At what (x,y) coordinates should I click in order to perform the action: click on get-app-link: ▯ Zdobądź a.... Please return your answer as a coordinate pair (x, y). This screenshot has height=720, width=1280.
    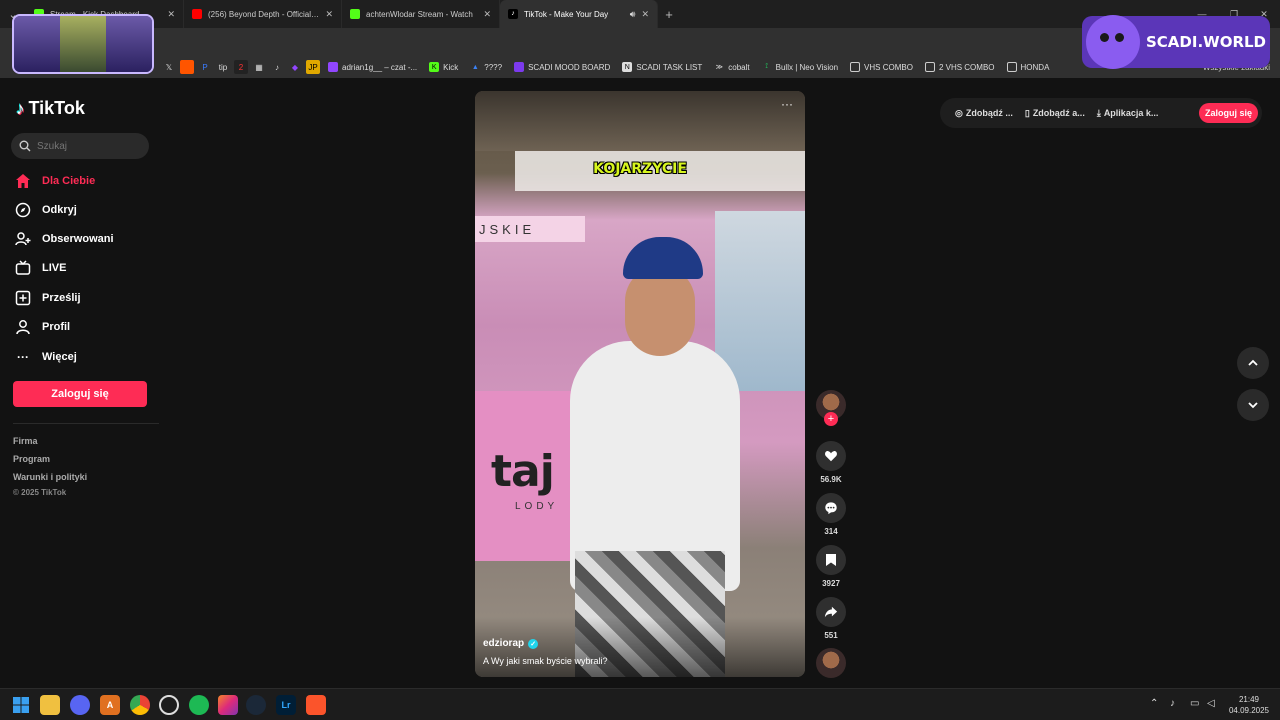
    Looking at the image, I should click on (1055, 113).